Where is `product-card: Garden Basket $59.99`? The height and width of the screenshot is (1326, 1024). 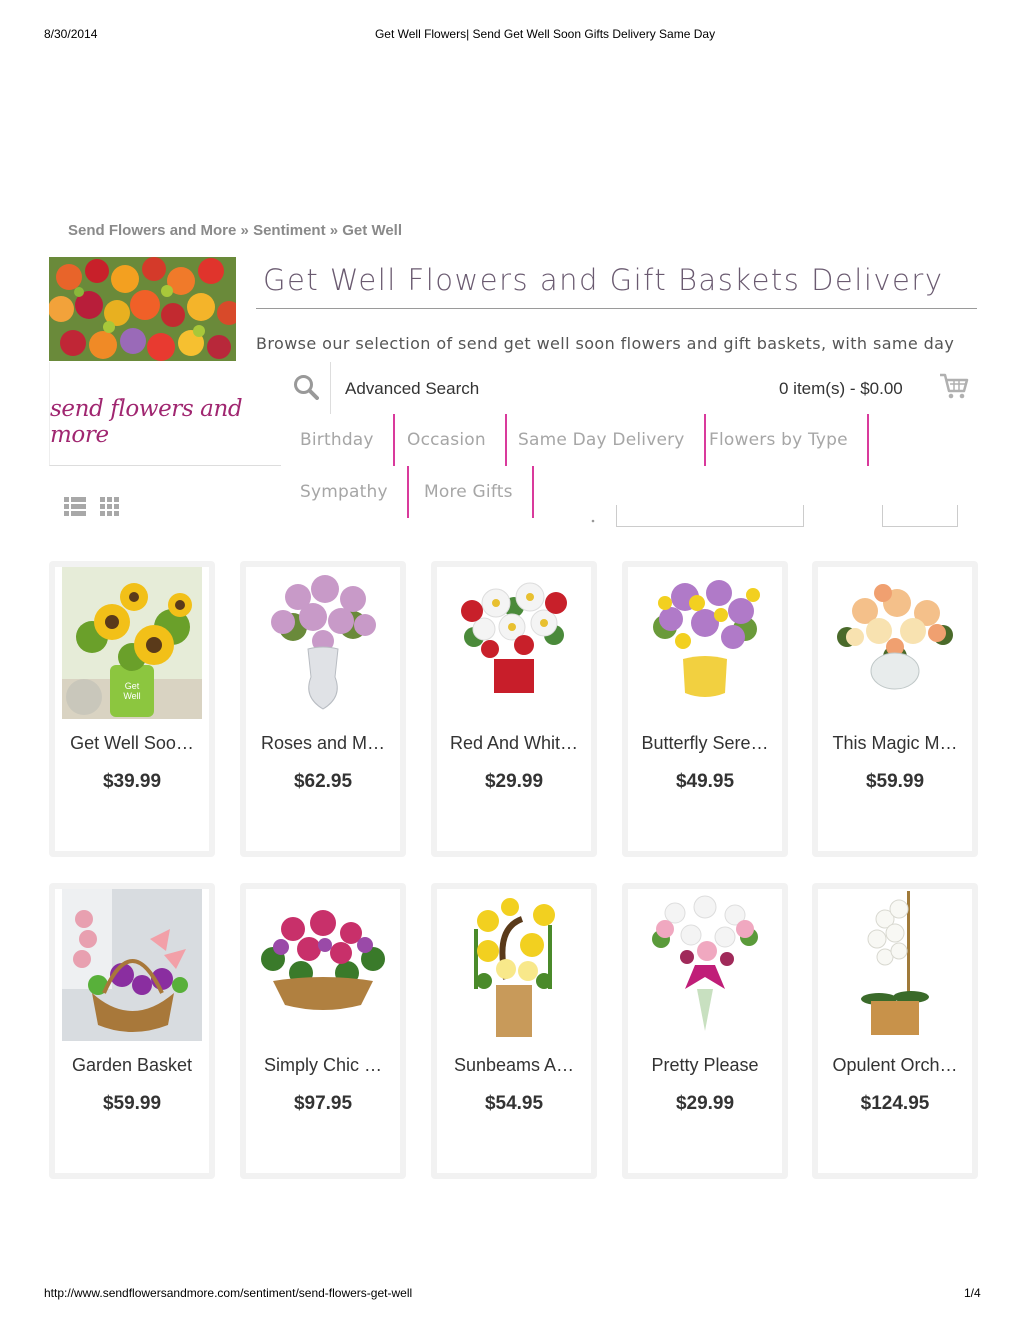
product-card: Garden Basket $59.99 is located at coordinates (132, 1031).